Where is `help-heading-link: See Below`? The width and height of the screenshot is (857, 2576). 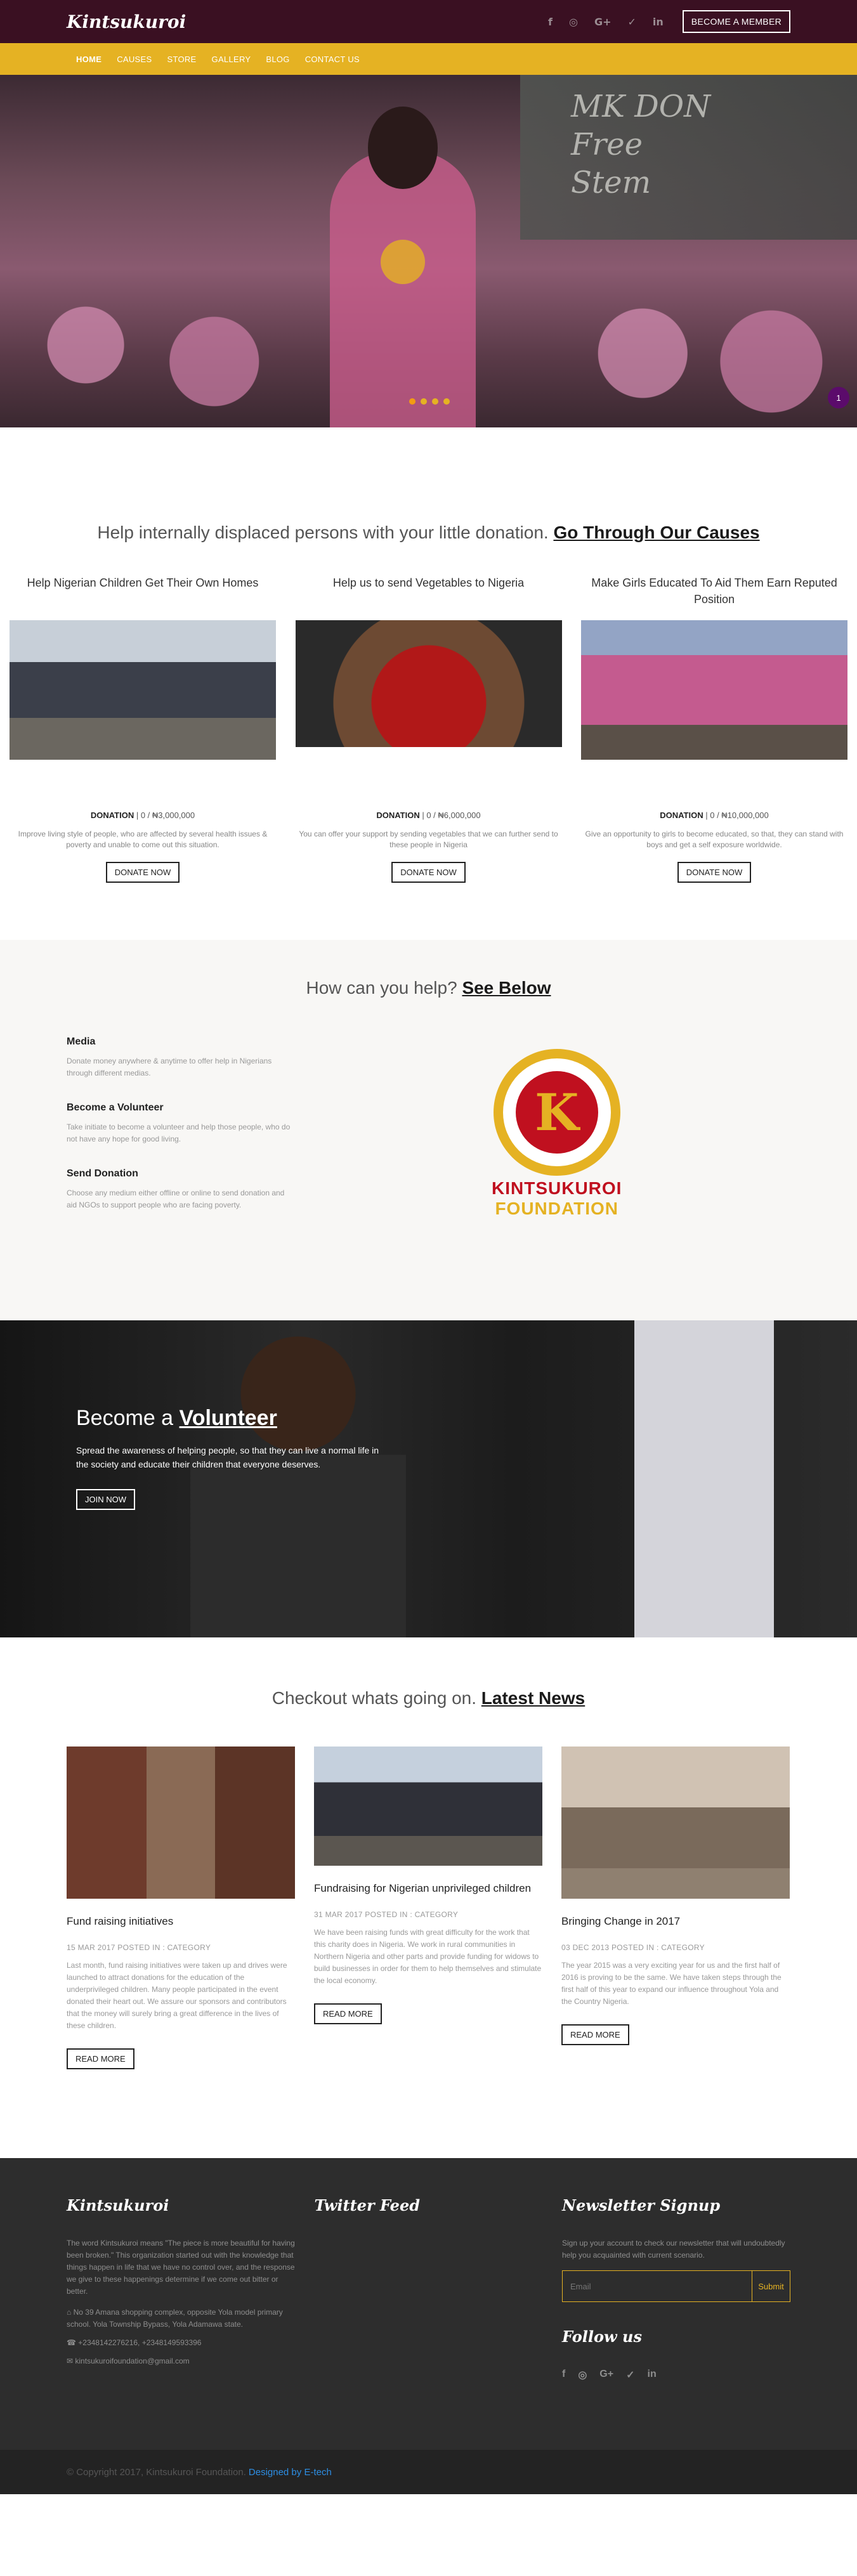 help-heading-link: See Below is located at coordinates (506, 988).